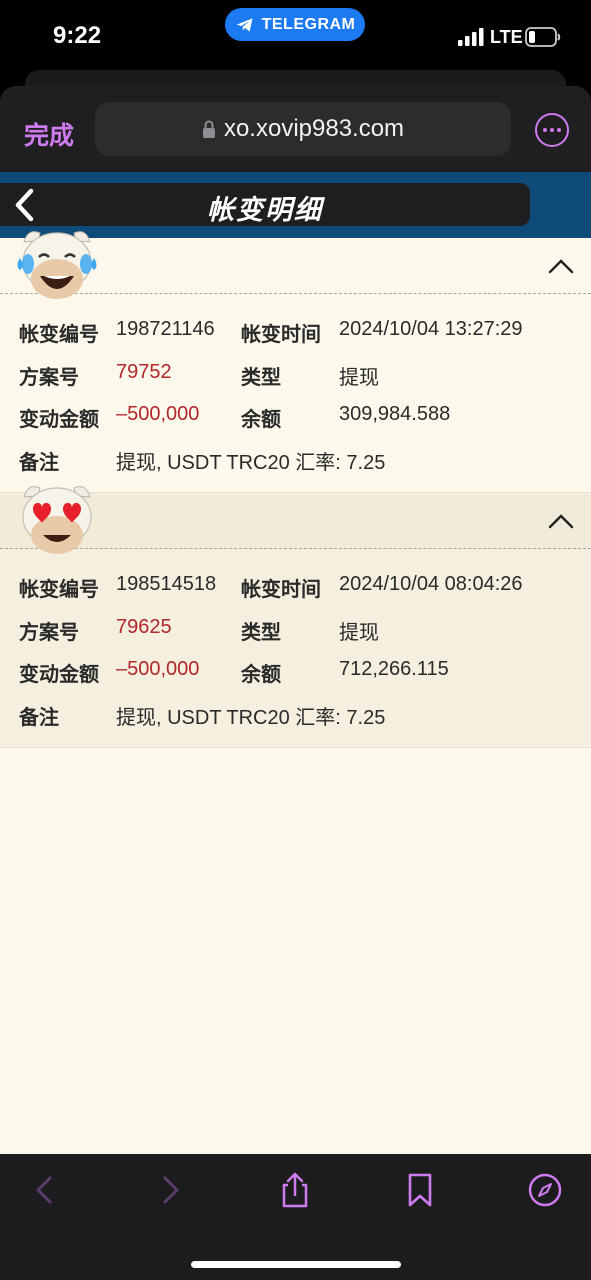 The width and height of the screenshot is (591, 1280). Describe the element at coordinates (296, 1264) in the screenshot. I see `home-indicator` at that location.